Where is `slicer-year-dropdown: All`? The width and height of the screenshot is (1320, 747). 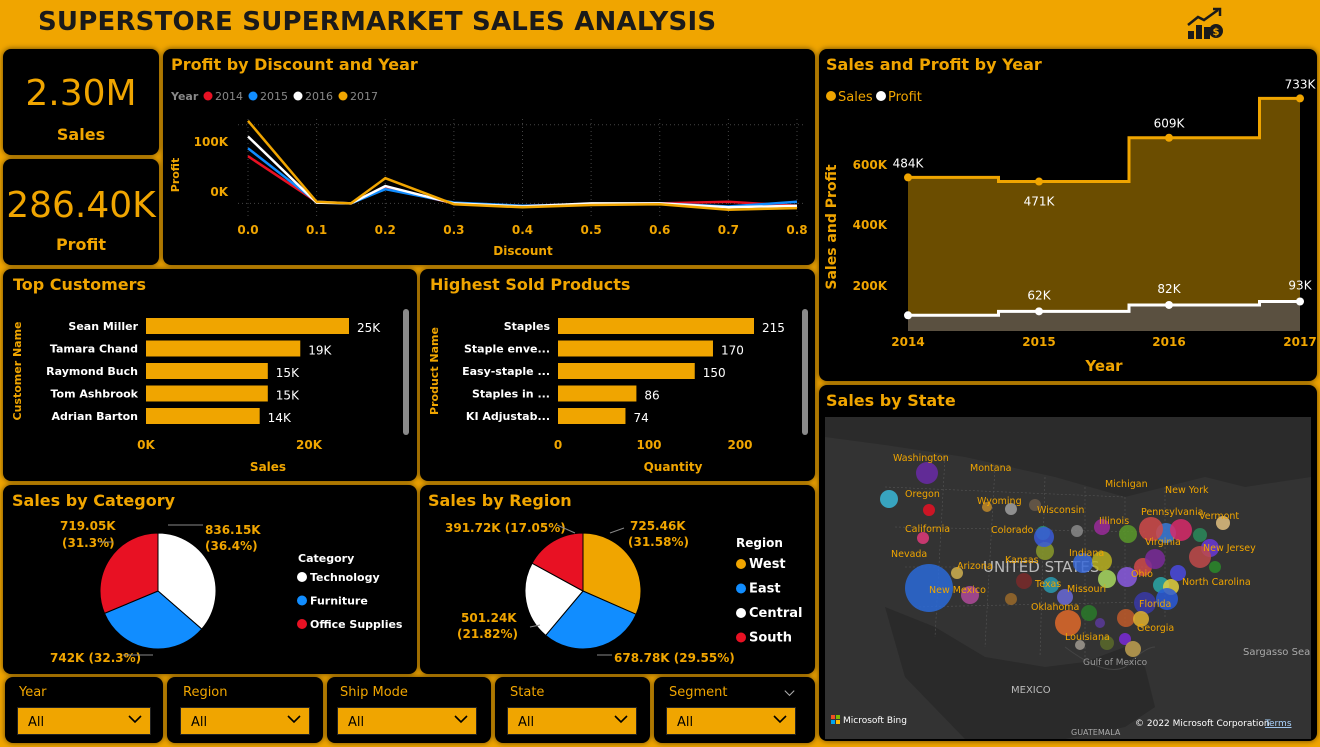 slicer-year-dropdown: All is located at coordinates (84, 721).